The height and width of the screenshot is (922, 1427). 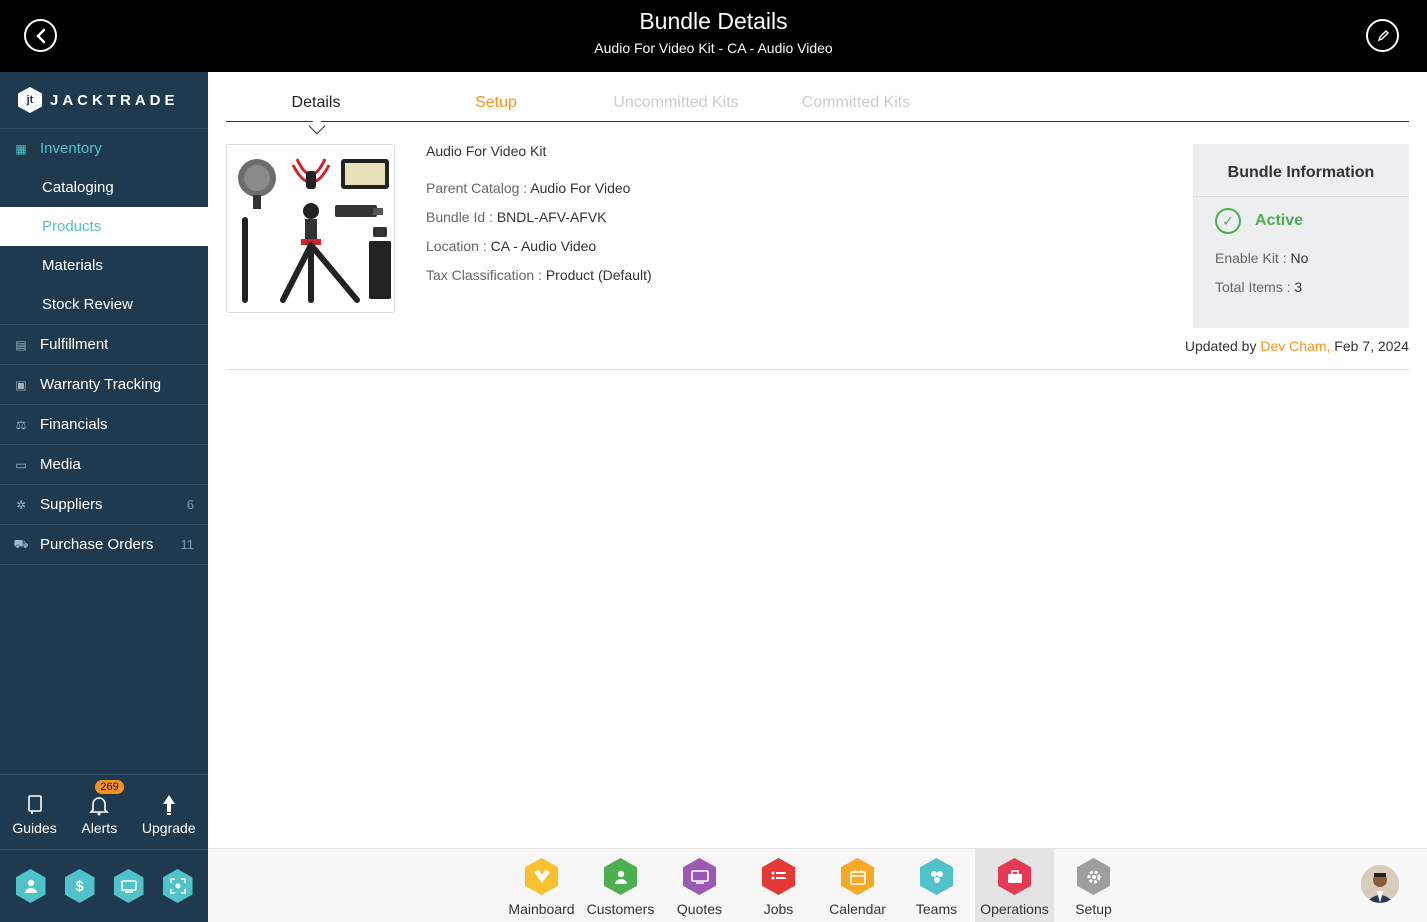 What do you see at coordinates (478, 188) in the screenshot?
I see `parent-catalog-label: Parent Catalog :` at bounding box center [478, 188].